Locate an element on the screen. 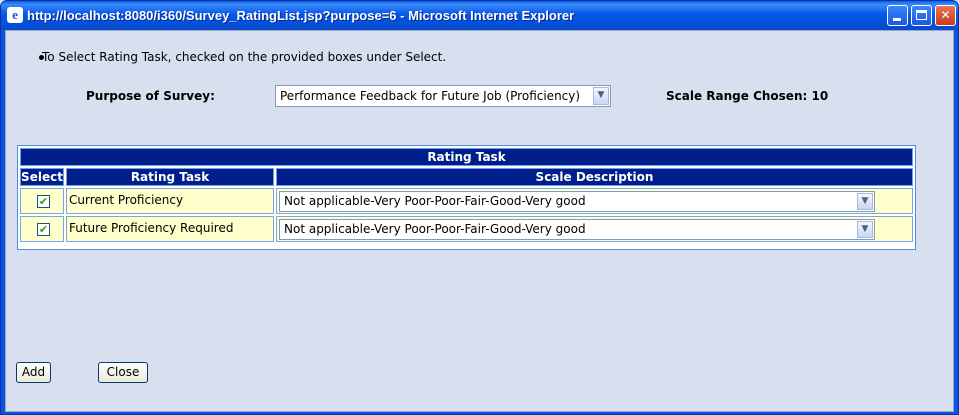  minimize-icon is located at coordinates (897, 19).